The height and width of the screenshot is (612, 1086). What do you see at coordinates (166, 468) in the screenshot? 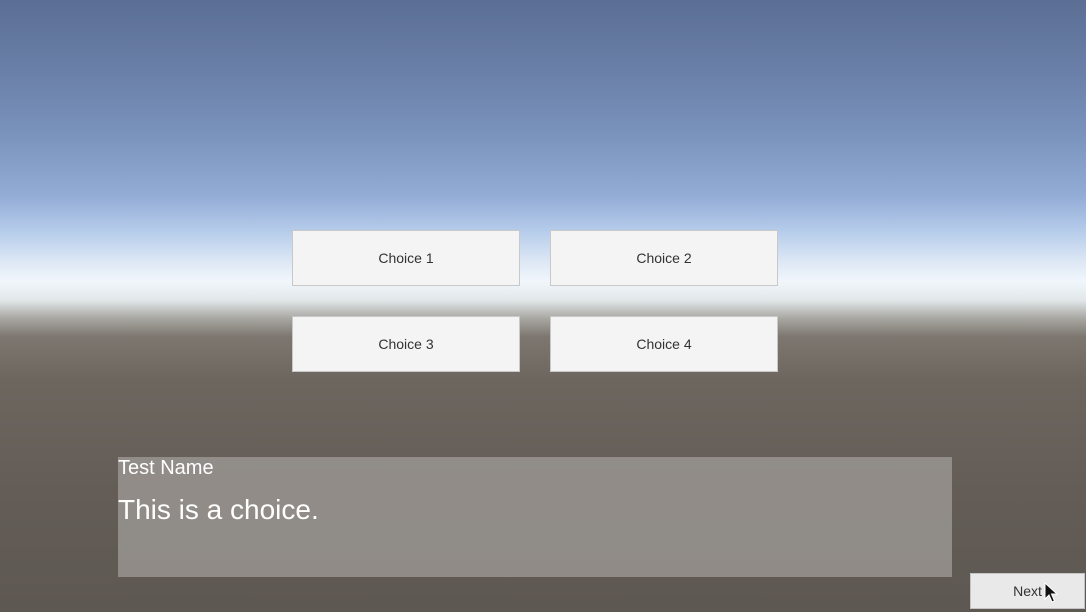
I see `speaker-name: Test Name` at bounding box center [166, 468].